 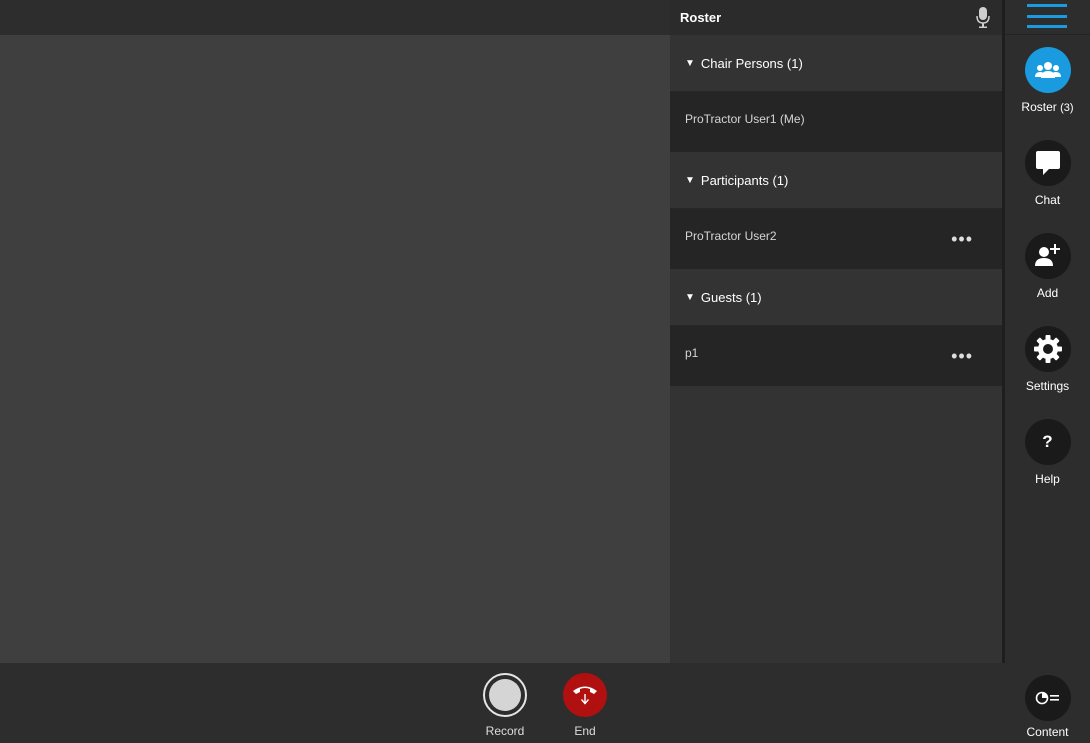 I want to click on sidebar-item-add: Add, so click(x=1047, y=266).